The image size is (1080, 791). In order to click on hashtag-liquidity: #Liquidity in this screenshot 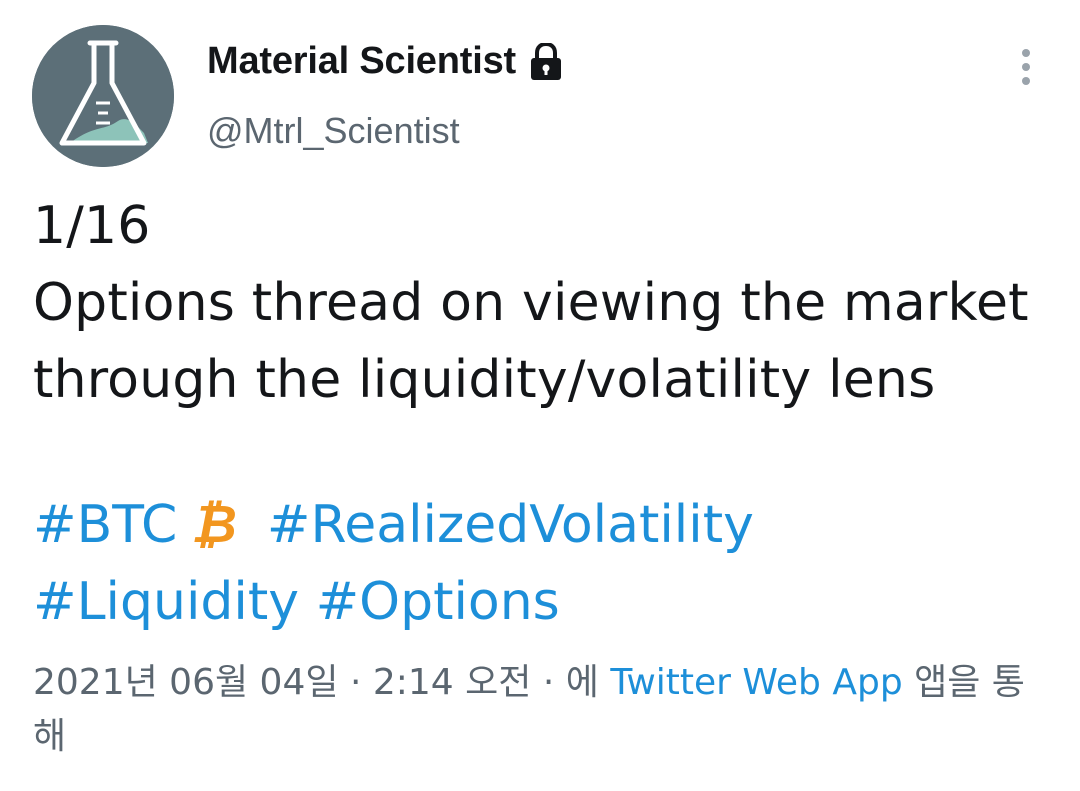, I will do `click(166, 602)`.